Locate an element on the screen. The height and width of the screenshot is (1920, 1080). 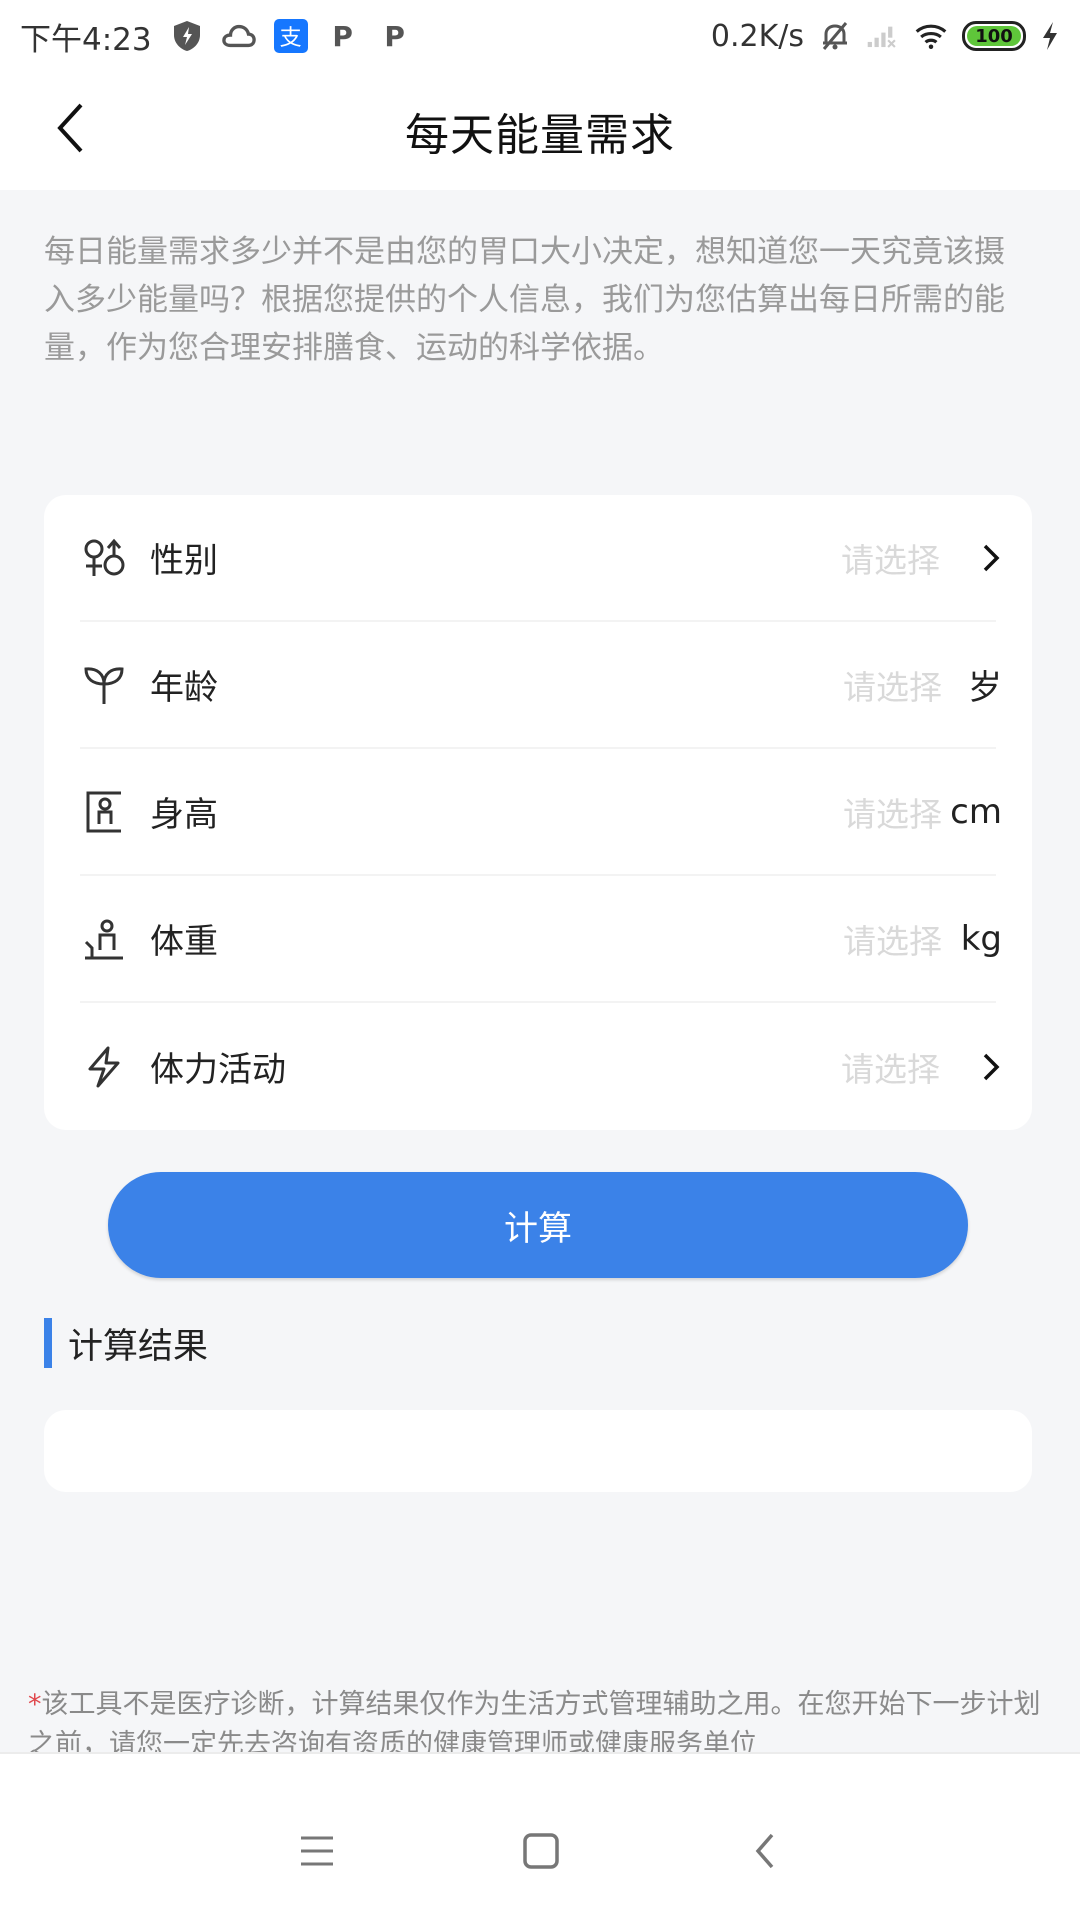
battery-level: 100 is located at coordinates (994, 36).